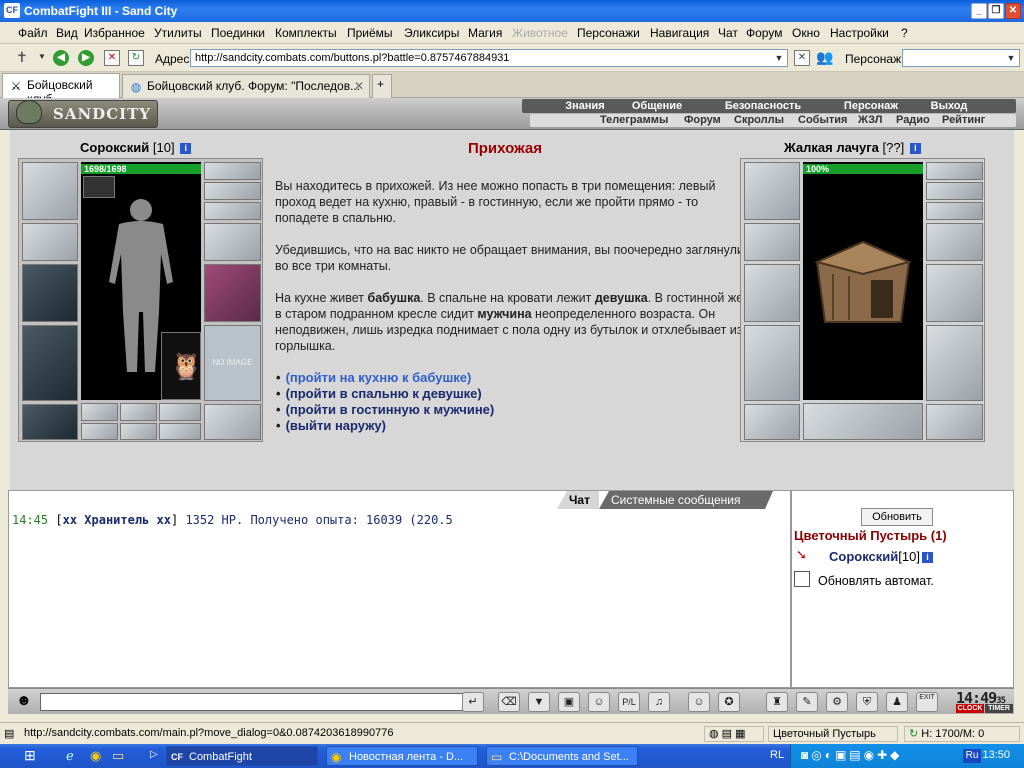 The image size is (1024, 768). Describe the element at coordinates (578, 500) in the screenshot. I see `chat-tab-chat: Чат` at that location.